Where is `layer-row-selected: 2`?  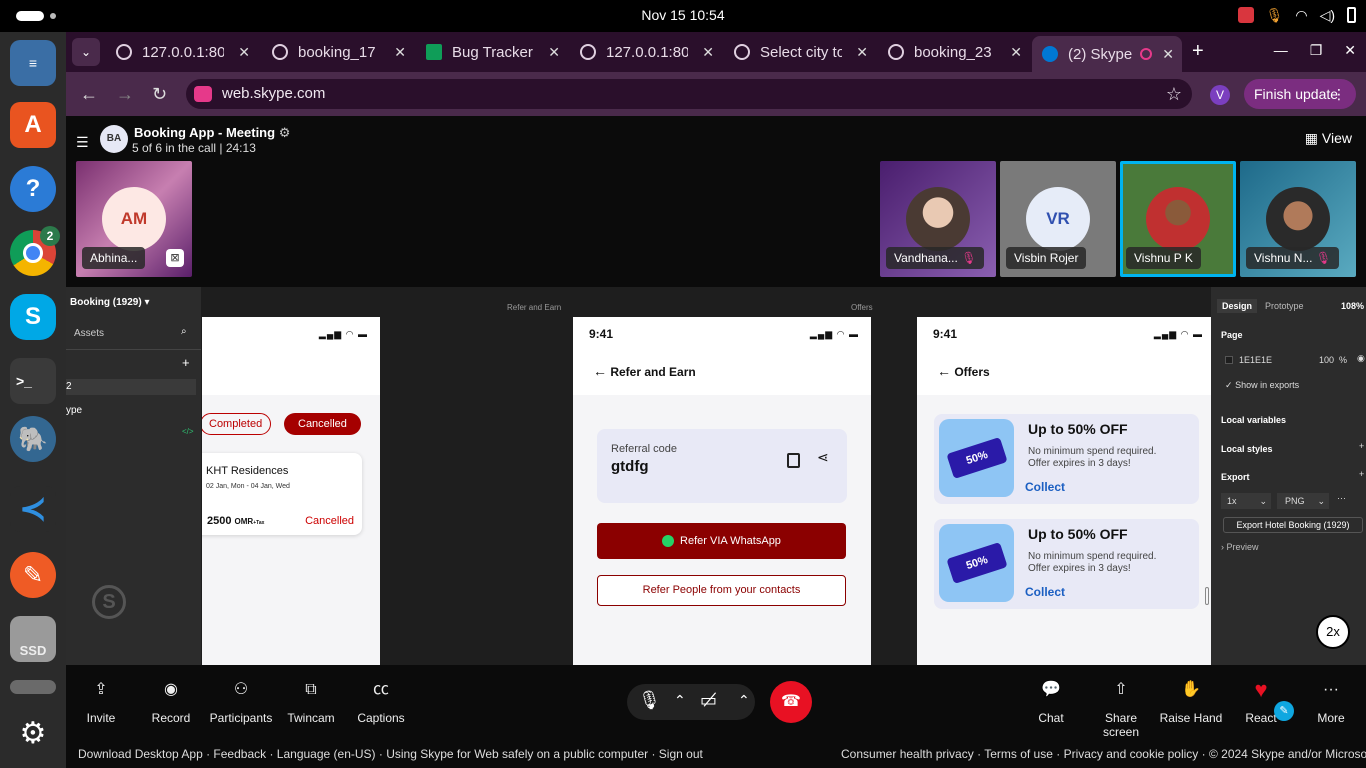
layer-row-selected: 2 is located at coordinates (131, 387).